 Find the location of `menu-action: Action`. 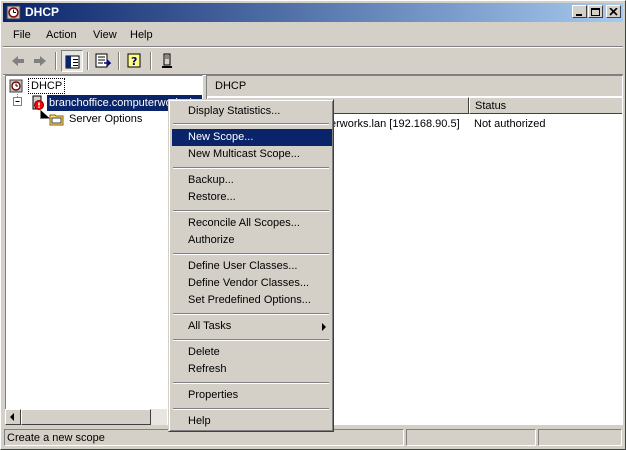

menu-action: Action is located at coordinates (61, 35).